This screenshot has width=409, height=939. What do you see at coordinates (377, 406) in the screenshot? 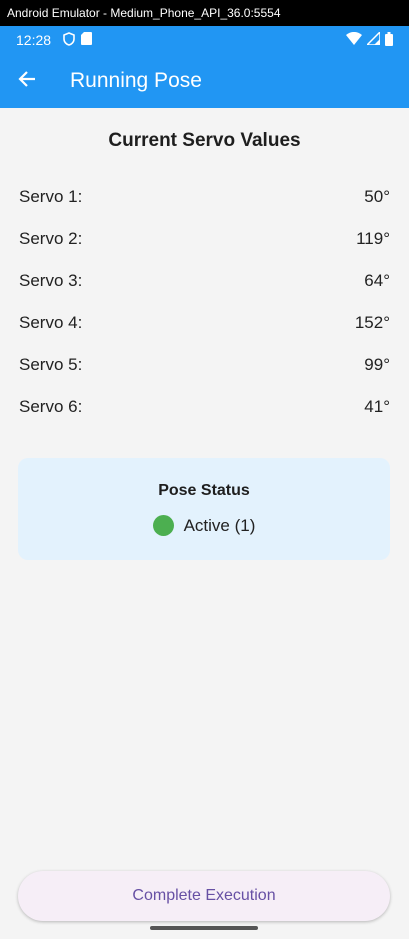
I see `servo-value: 41°` at bounding box center [377, 406].